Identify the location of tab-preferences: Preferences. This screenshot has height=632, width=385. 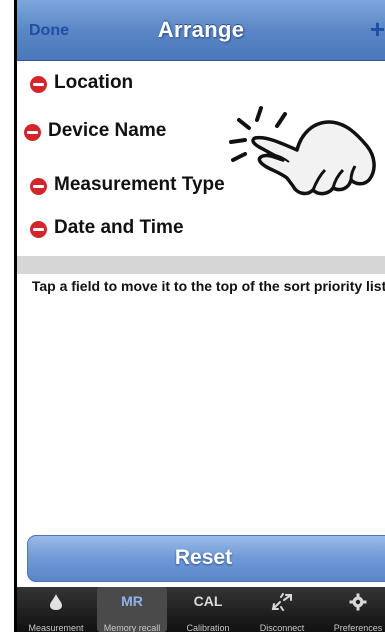
(354, 609).